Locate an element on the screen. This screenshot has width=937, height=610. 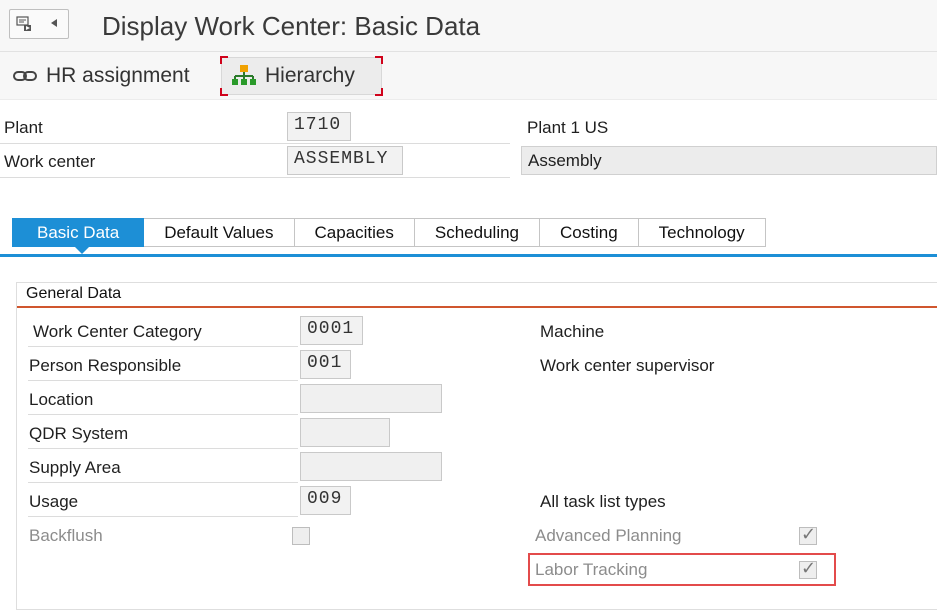
qdr-system-label: QDR System is located at coordinates (79, 433).